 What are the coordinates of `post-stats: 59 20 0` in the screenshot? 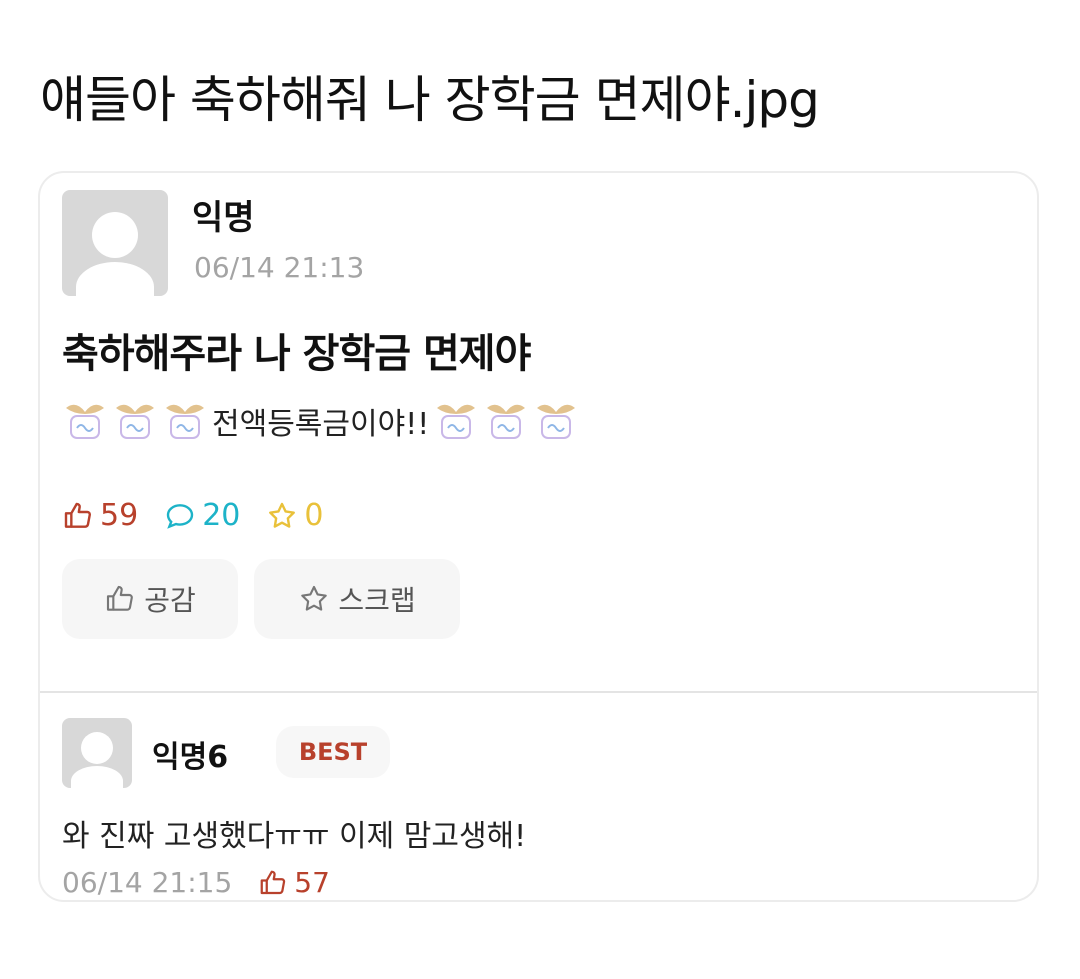 It's located at (205, 515).